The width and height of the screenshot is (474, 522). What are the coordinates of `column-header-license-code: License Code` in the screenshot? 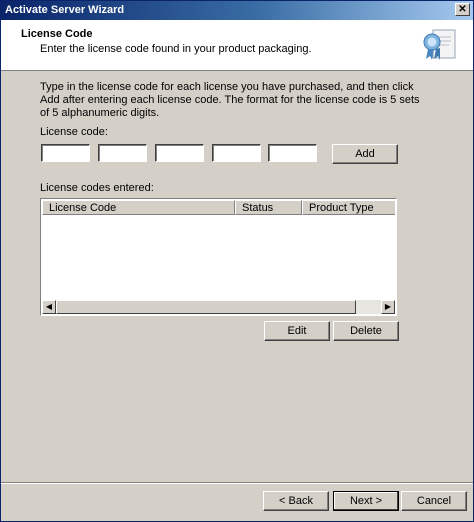 It's located at (138, 207).